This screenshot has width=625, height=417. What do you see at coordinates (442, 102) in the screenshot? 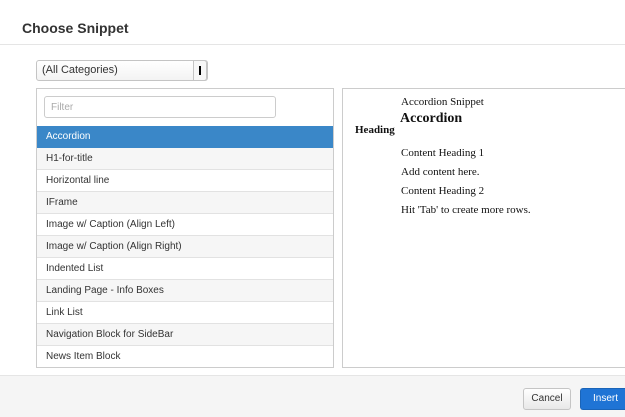
I see `preview-snippet-title: Accordion Snippet` at bounding box center [442, 102].